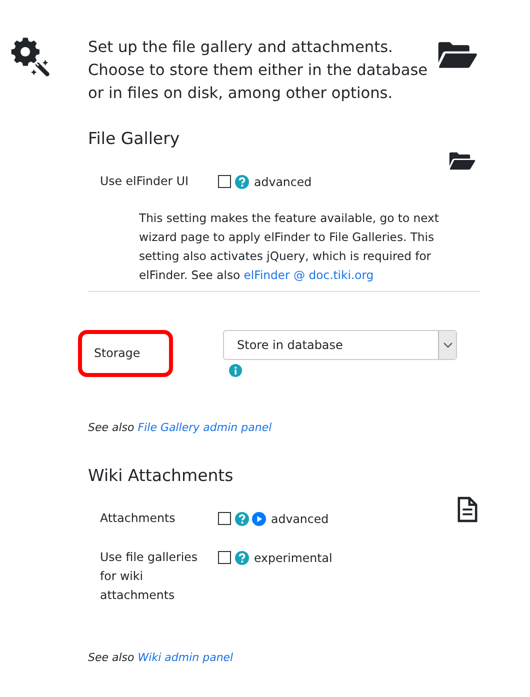 The height and width of the screenshot is (697, 530). What do you see at coordinates (259, 519) in the screenshot?
I see `play-icon` at bounding box center [259, 519].